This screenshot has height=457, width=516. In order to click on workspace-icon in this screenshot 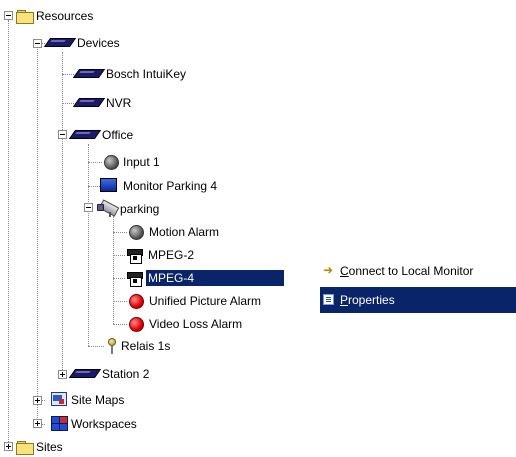, I will do `click(60, 424)`.